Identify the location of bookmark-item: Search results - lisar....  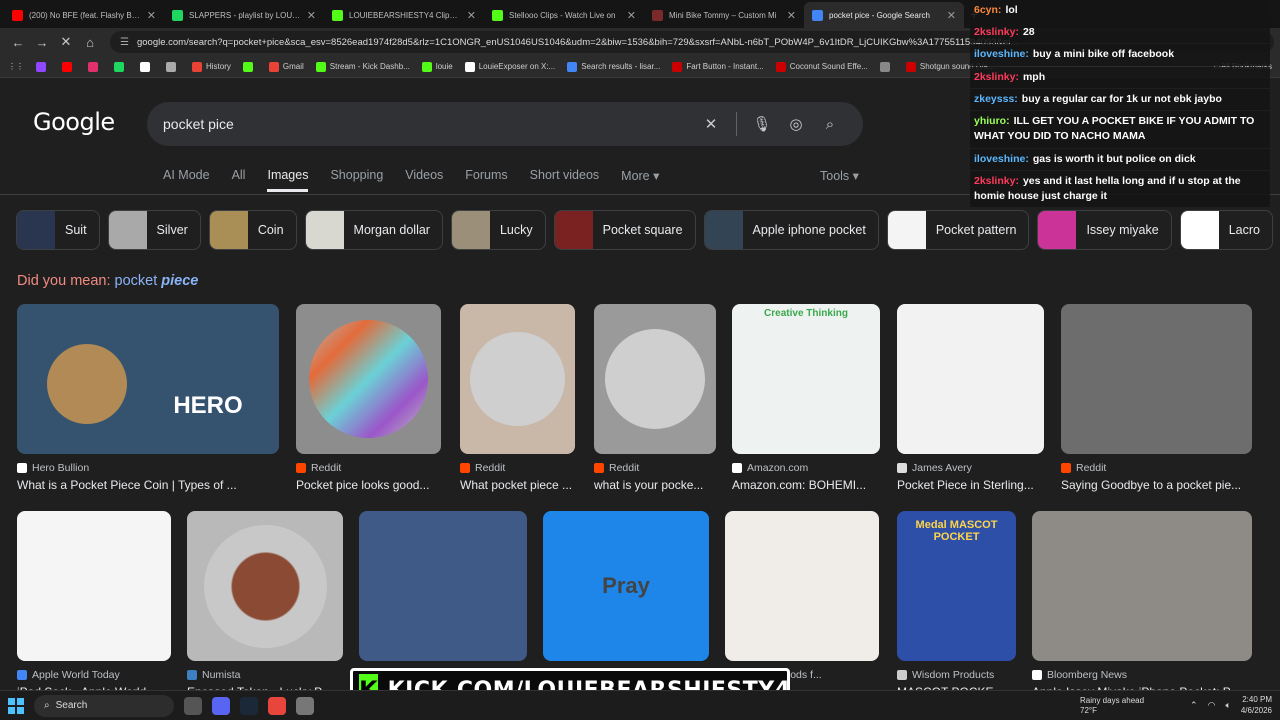
(613, 66).